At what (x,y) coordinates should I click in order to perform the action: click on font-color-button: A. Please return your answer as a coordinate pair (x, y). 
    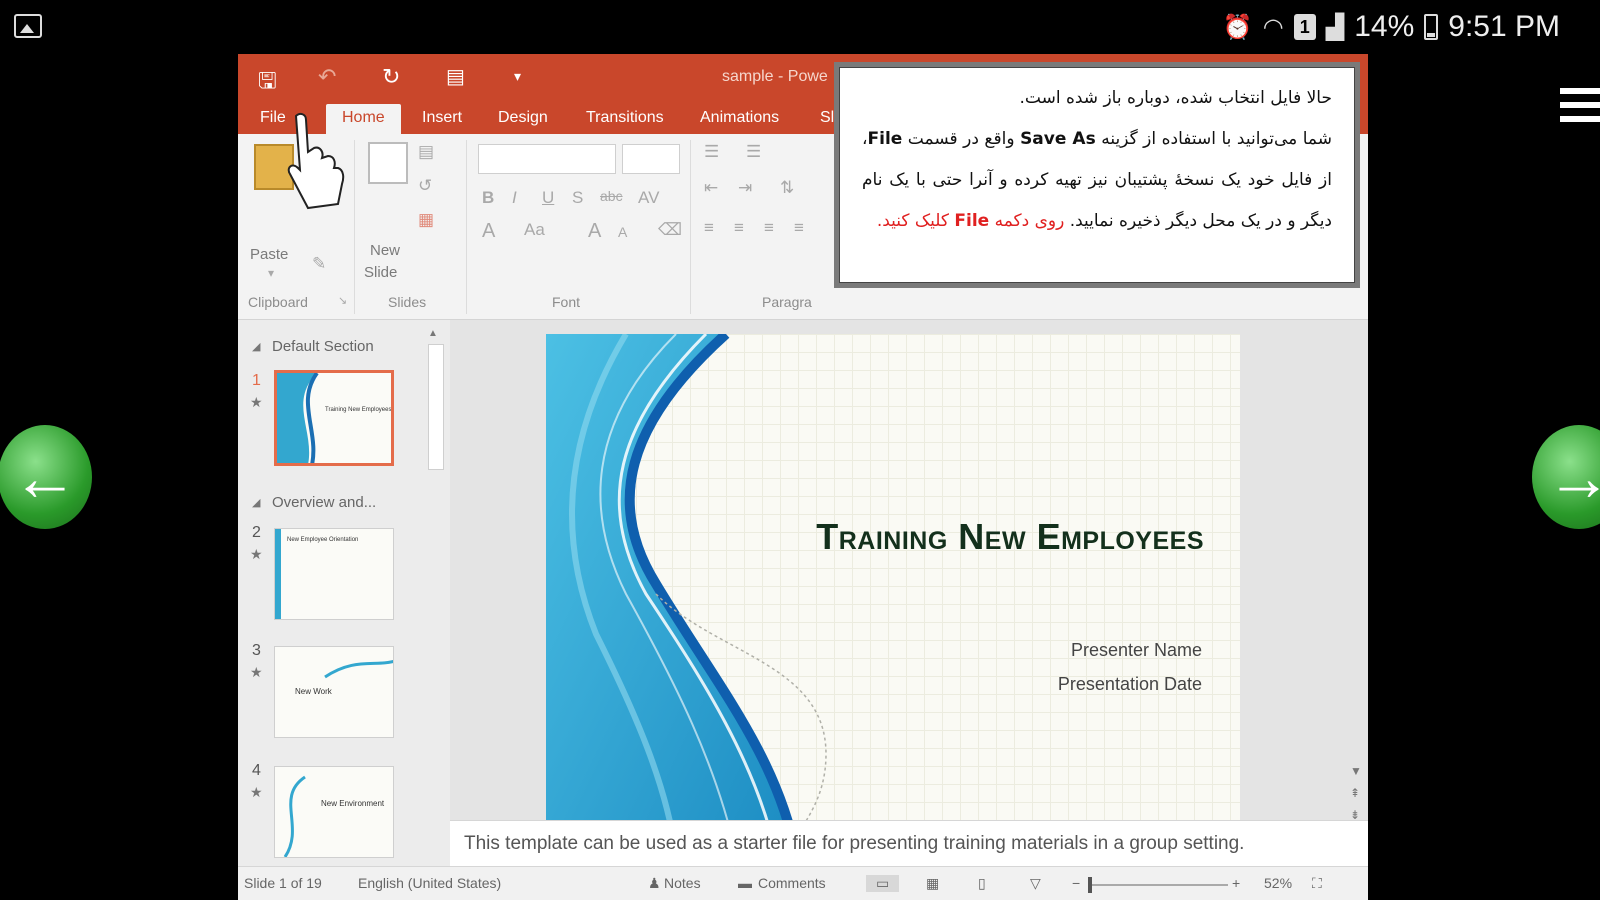
    Looking at the image, I should click on (488, 231).